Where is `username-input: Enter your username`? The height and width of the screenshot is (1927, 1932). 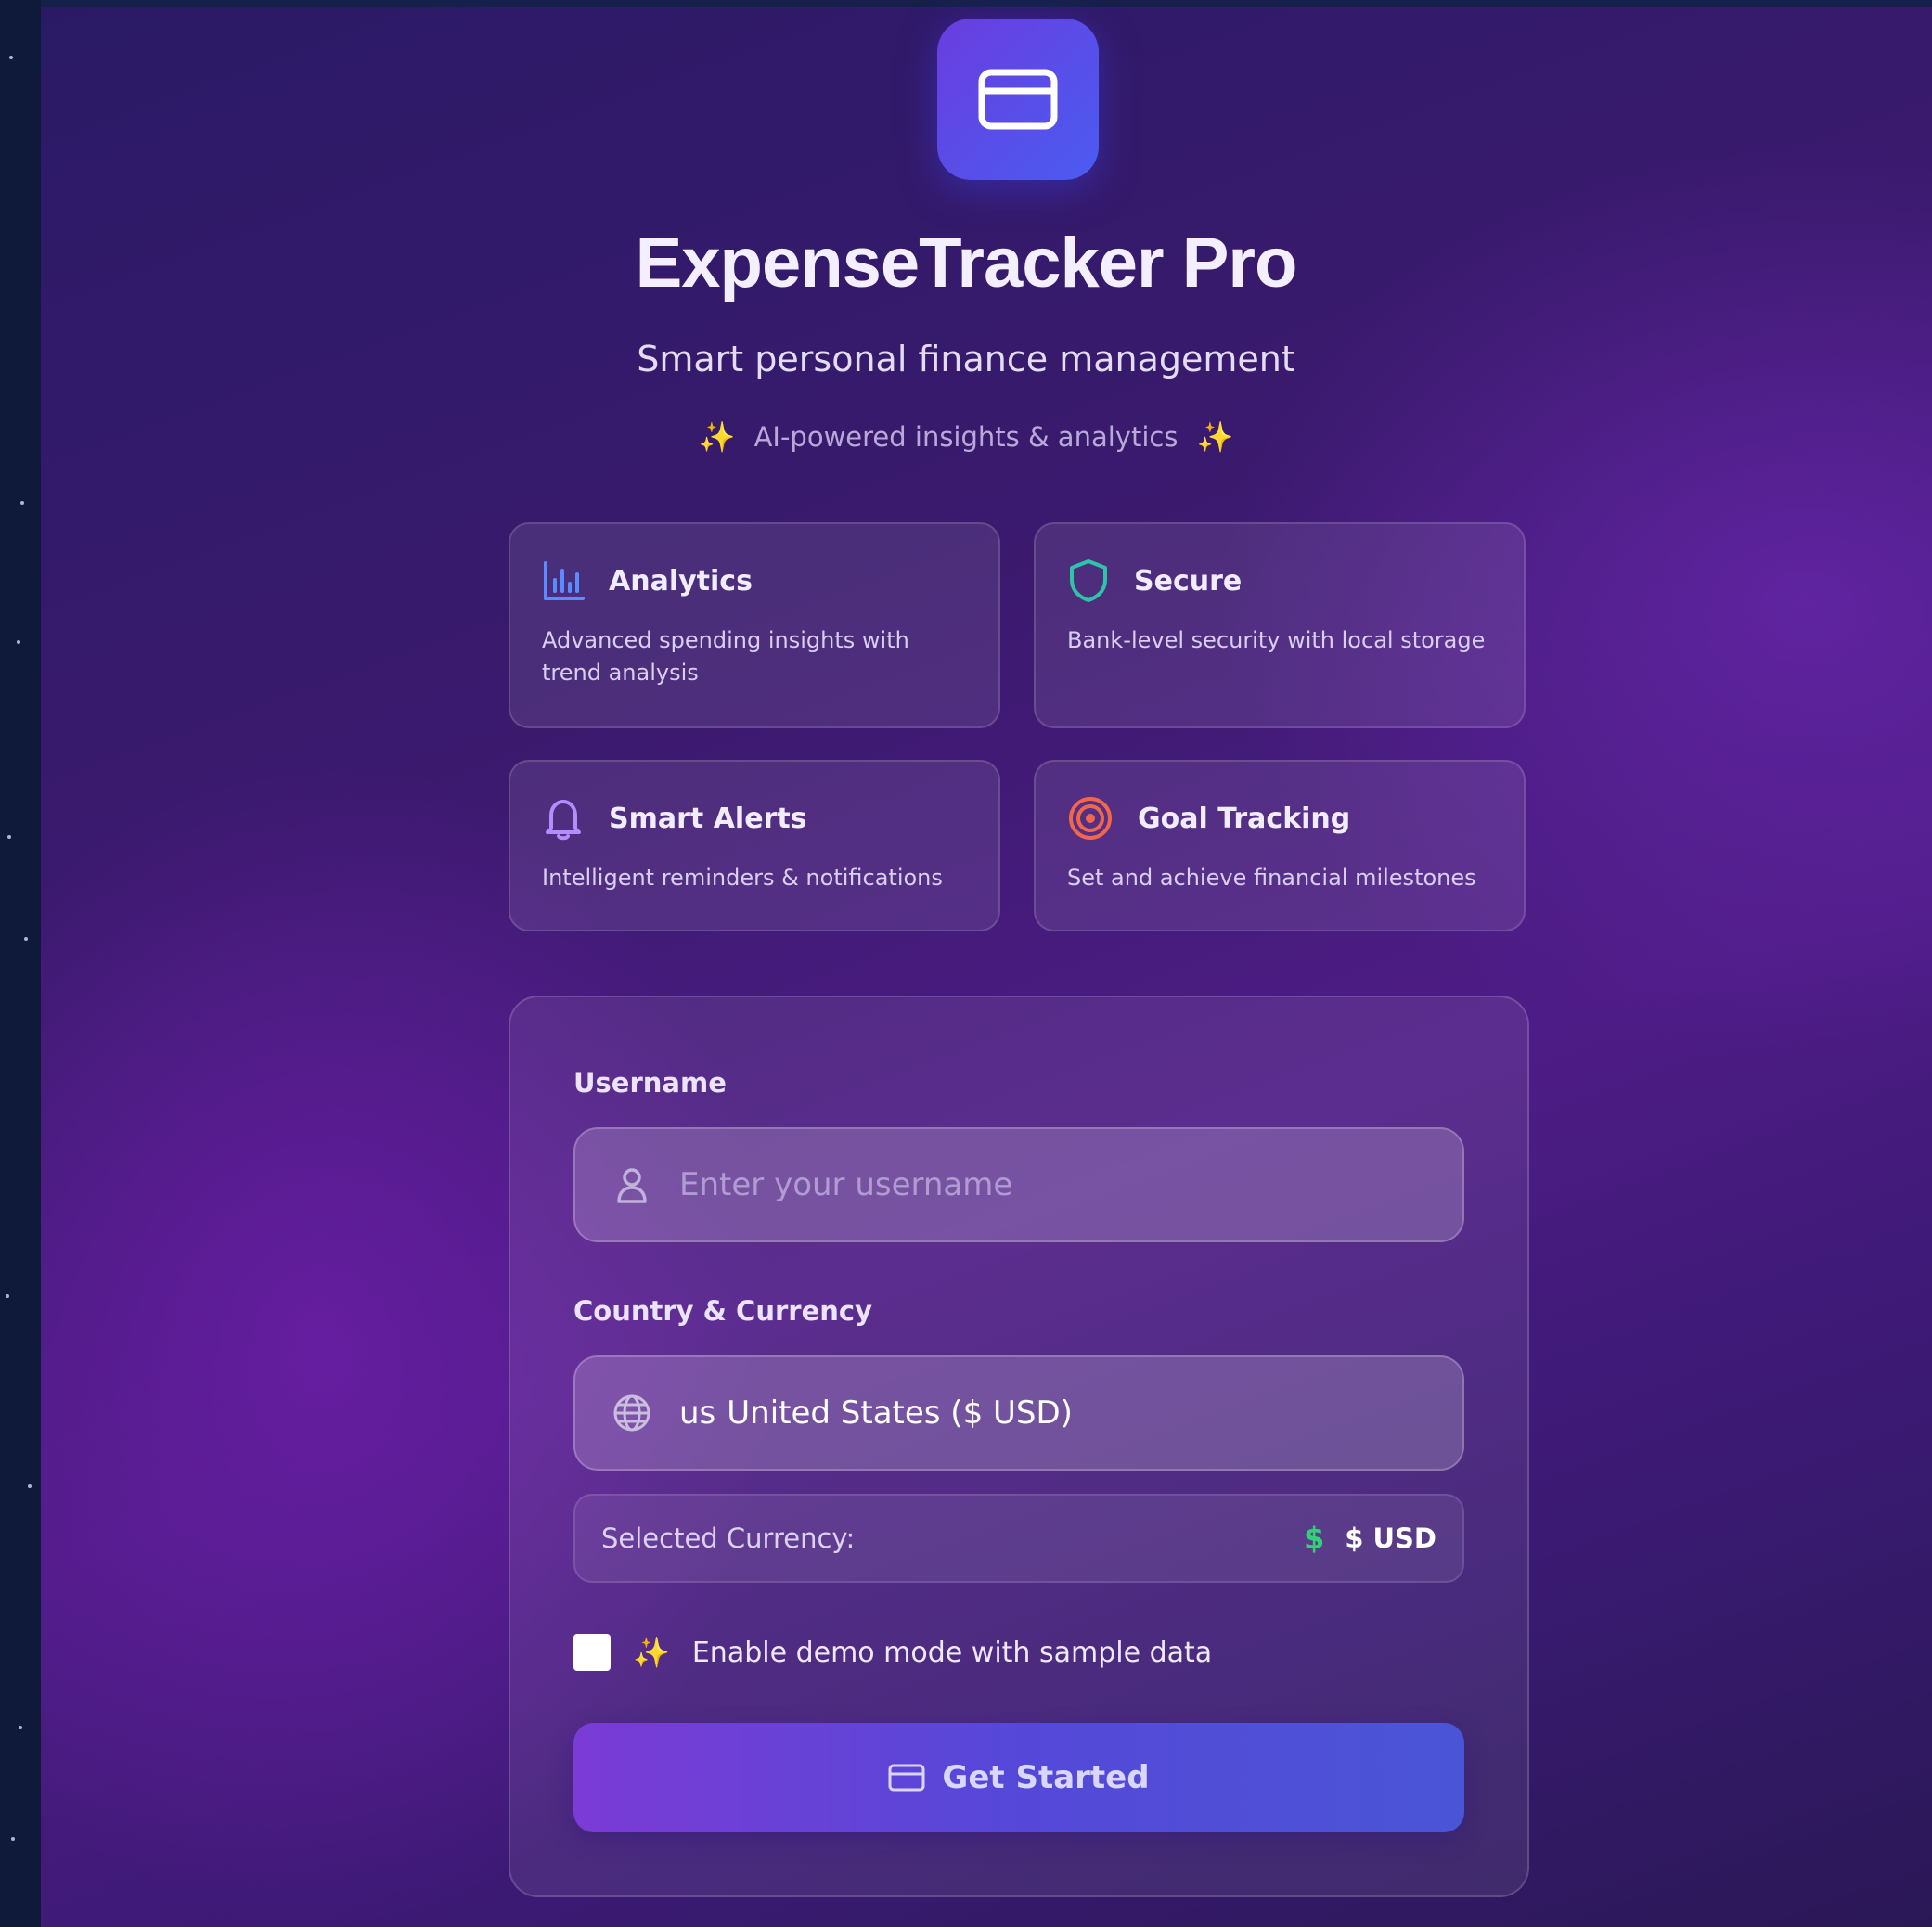 username-input: Enter your username is located at coordinates (846, 1185).